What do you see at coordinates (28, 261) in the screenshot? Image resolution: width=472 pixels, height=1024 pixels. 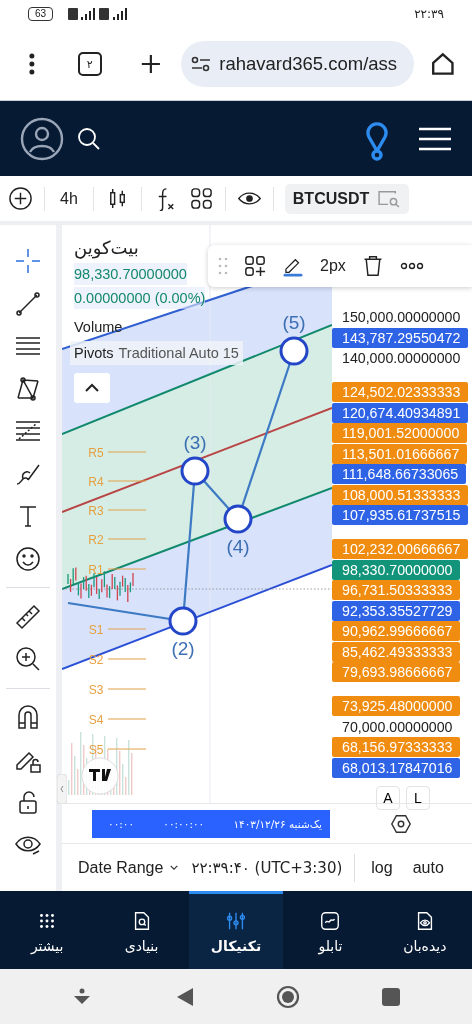 I see `crosshair-tool-icon` at bounding box center [28, 261].